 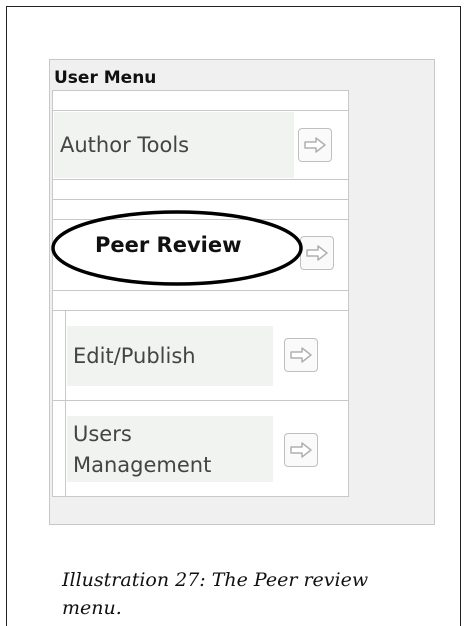 I want to click on menu-item-label: Users Management, so click(x=142, y=449).